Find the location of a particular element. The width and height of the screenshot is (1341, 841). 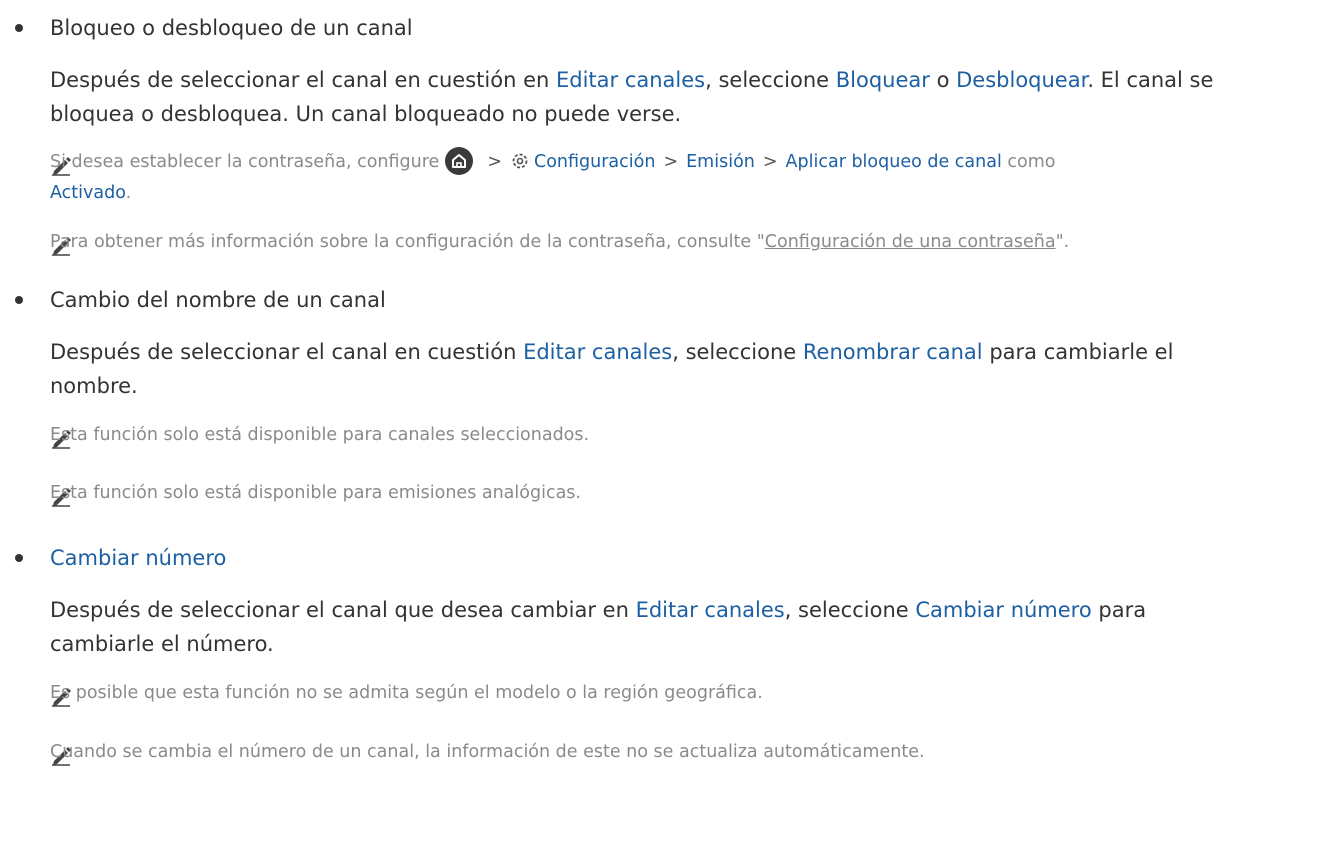

cambiar-numero-link: Cambiar número is located at coordinates (1003, 610).